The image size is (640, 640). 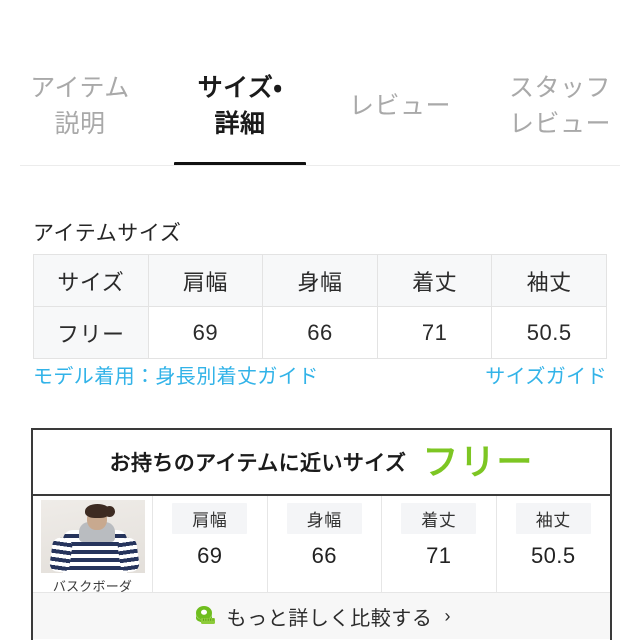 I want to click on model-length-guide-link: モデル着用：身長別着丈ガイド, so click(x=176, y=377).